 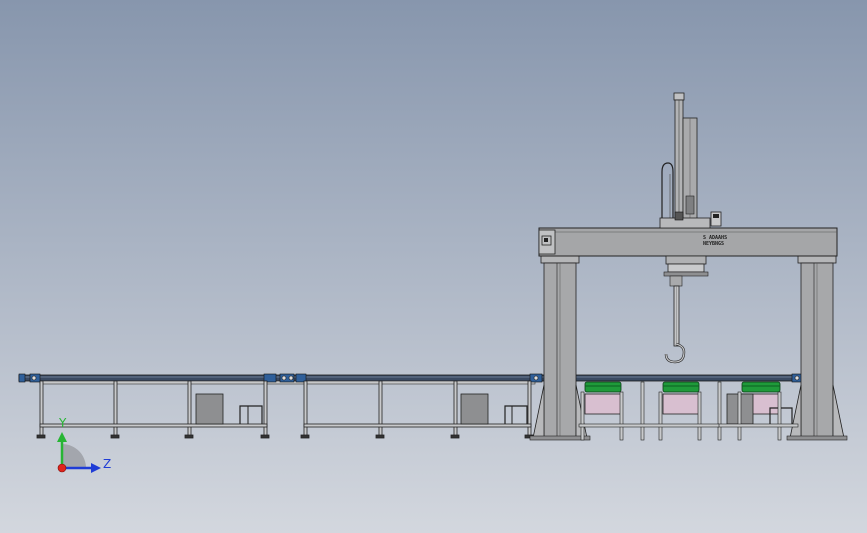 What do you see at coordinates (713, 244) in the screenshot?
I see `nameplate-line-2: NEYBNGS` at bounding box center [713, 244].